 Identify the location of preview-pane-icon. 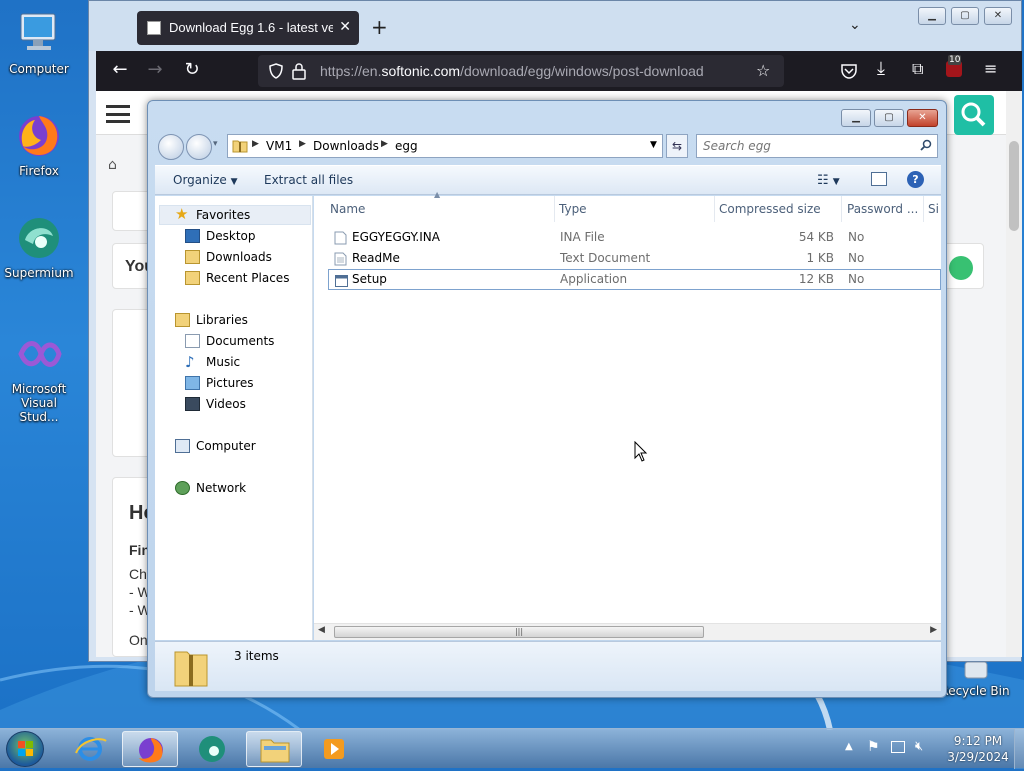
(879, 179).